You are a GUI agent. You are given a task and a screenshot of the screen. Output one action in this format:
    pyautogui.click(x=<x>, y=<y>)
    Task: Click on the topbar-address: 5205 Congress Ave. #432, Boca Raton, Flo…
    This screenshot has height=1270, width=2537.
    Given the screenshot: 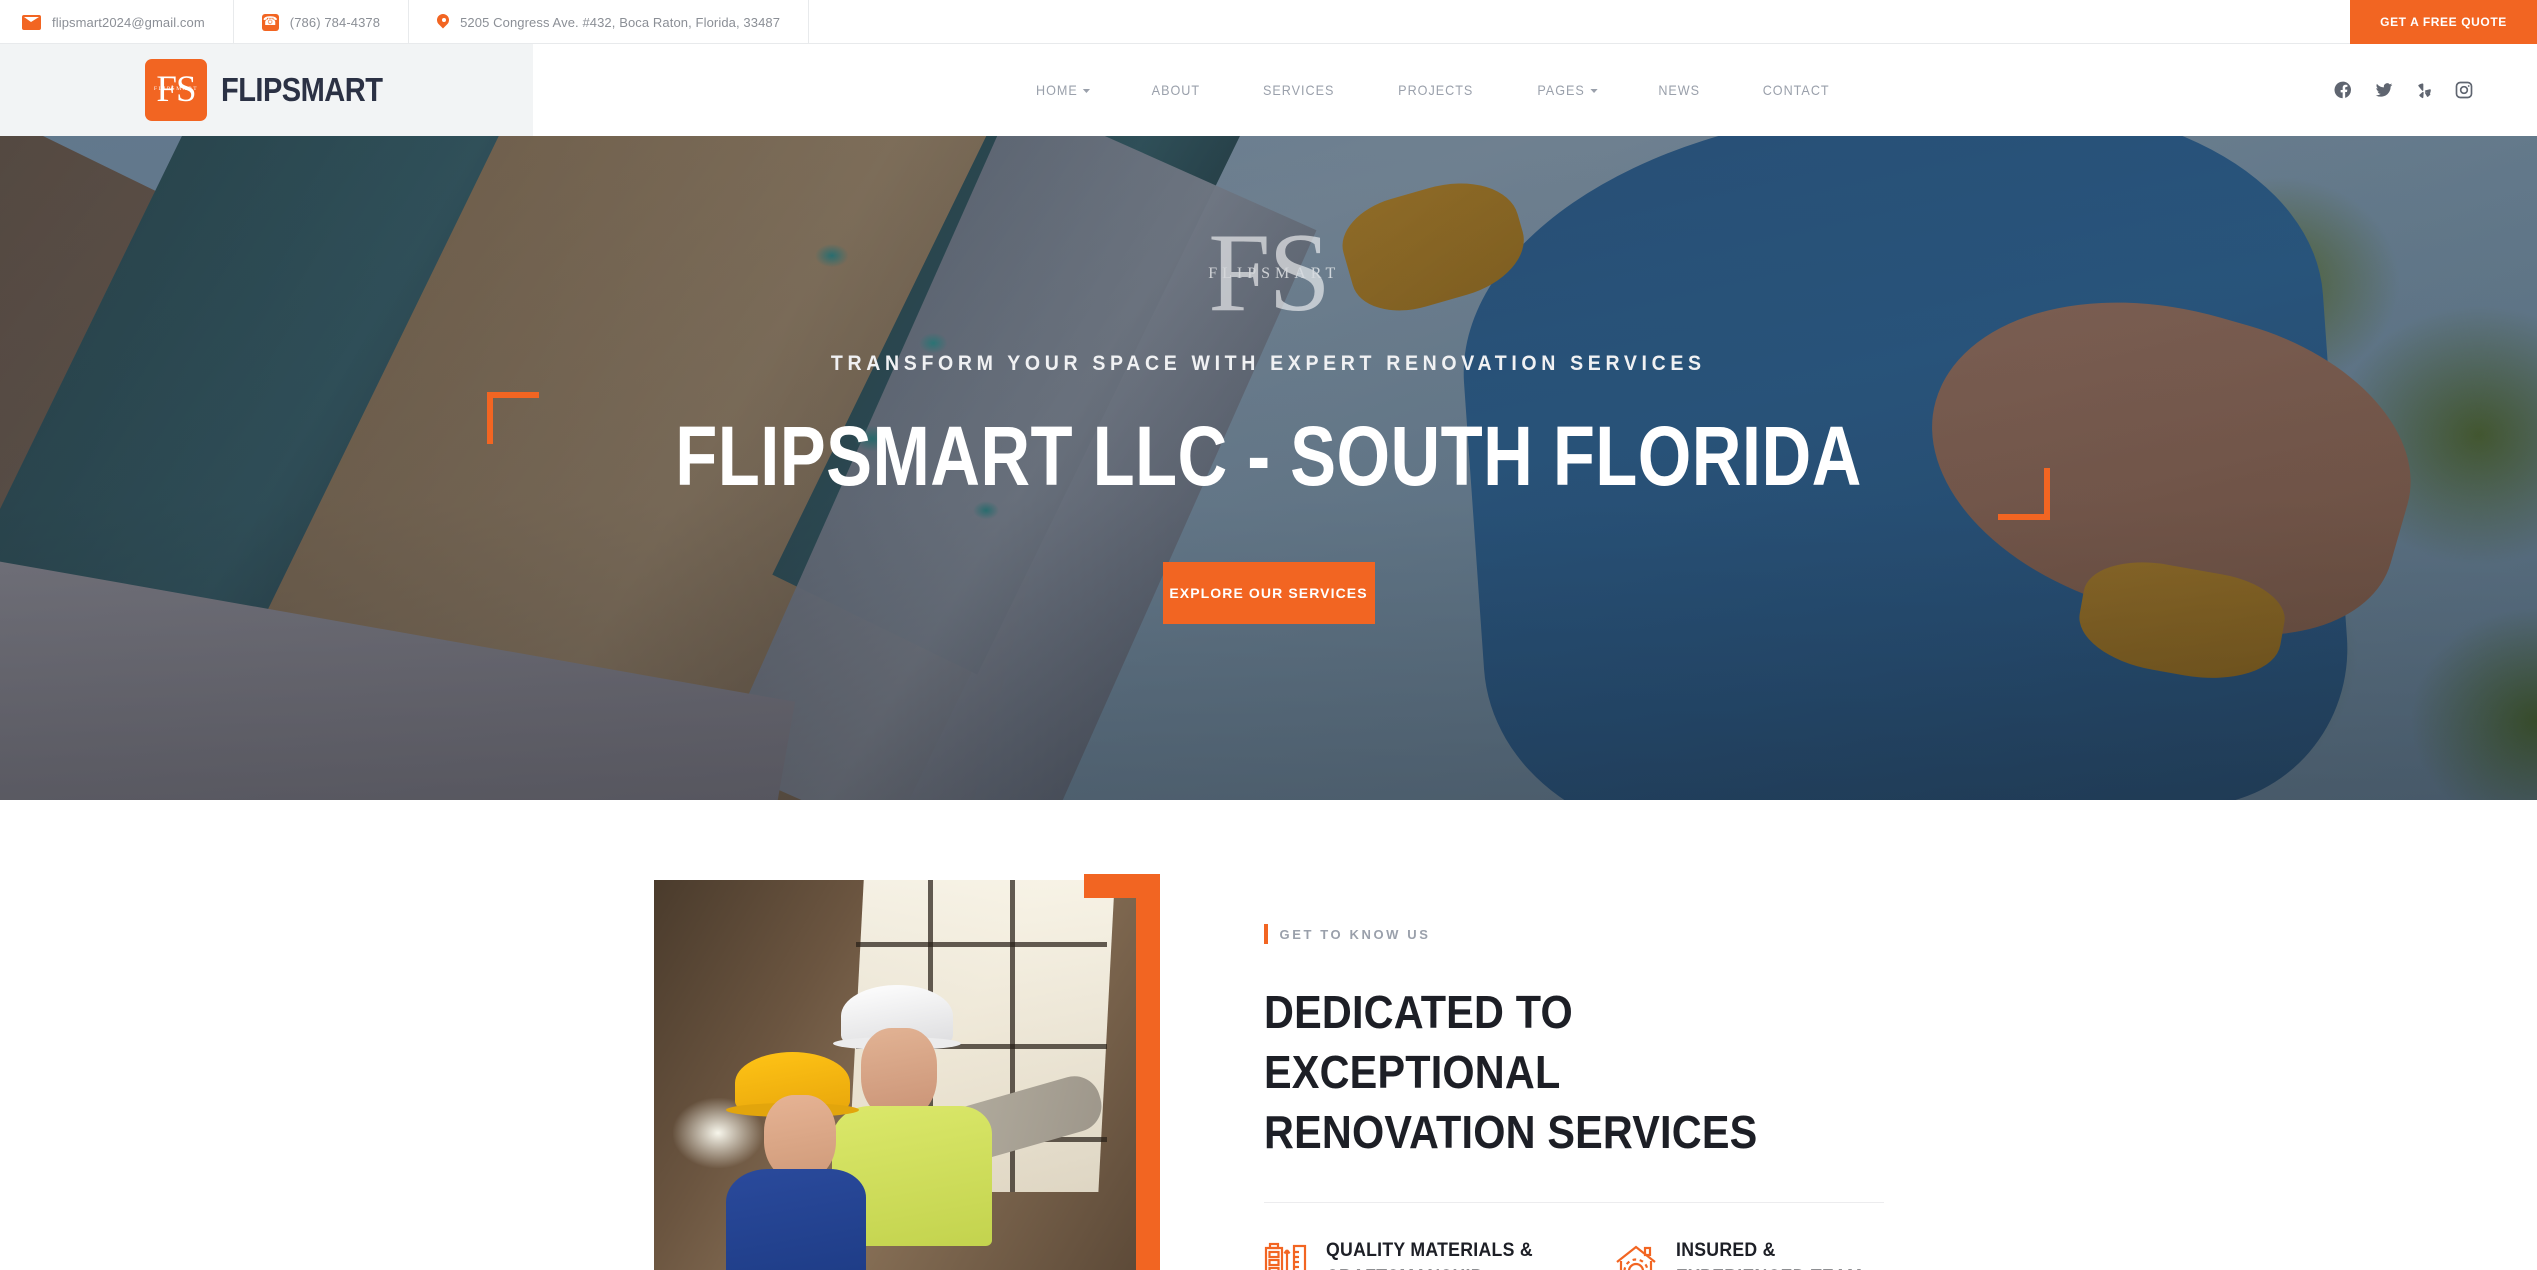 What is the action you would take?
    pyautogui.click(x=609, y=22)
    